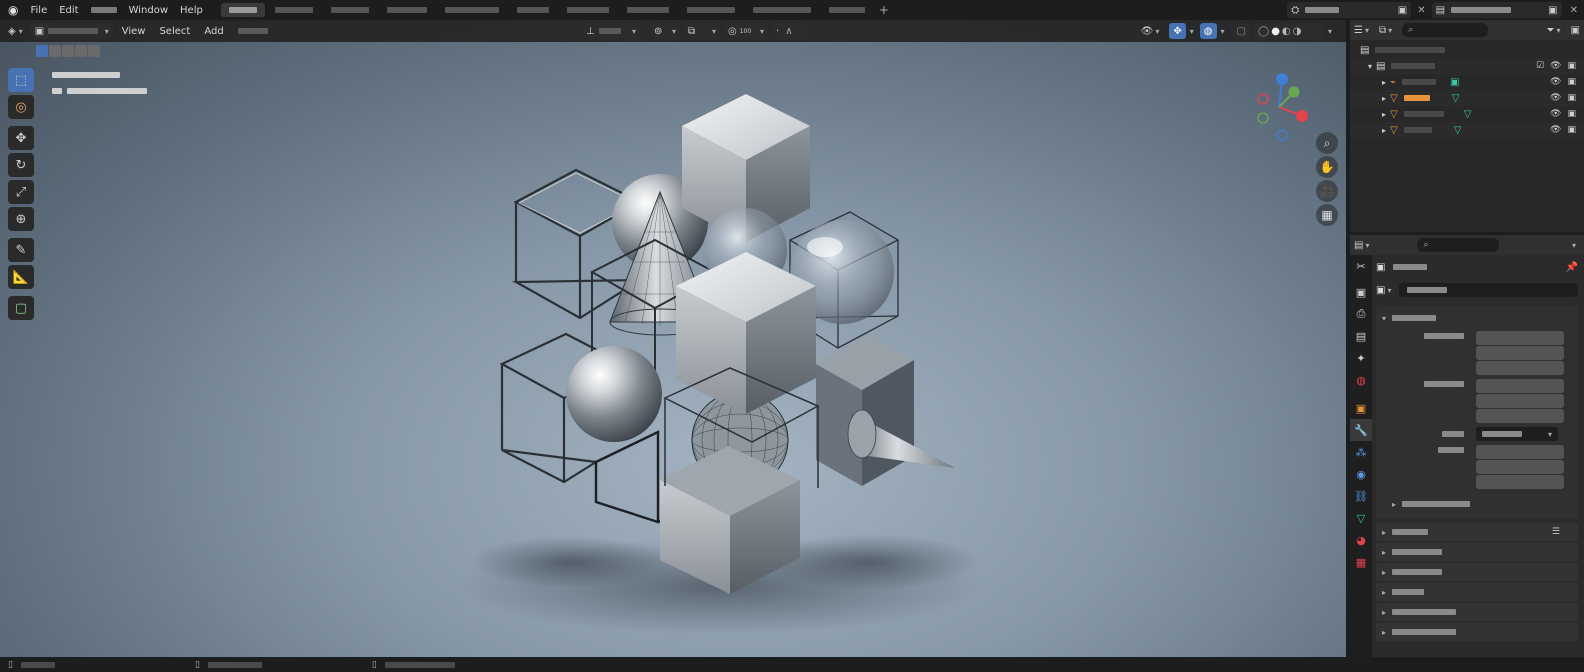 This screenshot has width=1584, height=672. Describe the element at coordinates (15, 31) in the screenshot. I see `editor-type-dropdown: ◈ ▾` at that location.